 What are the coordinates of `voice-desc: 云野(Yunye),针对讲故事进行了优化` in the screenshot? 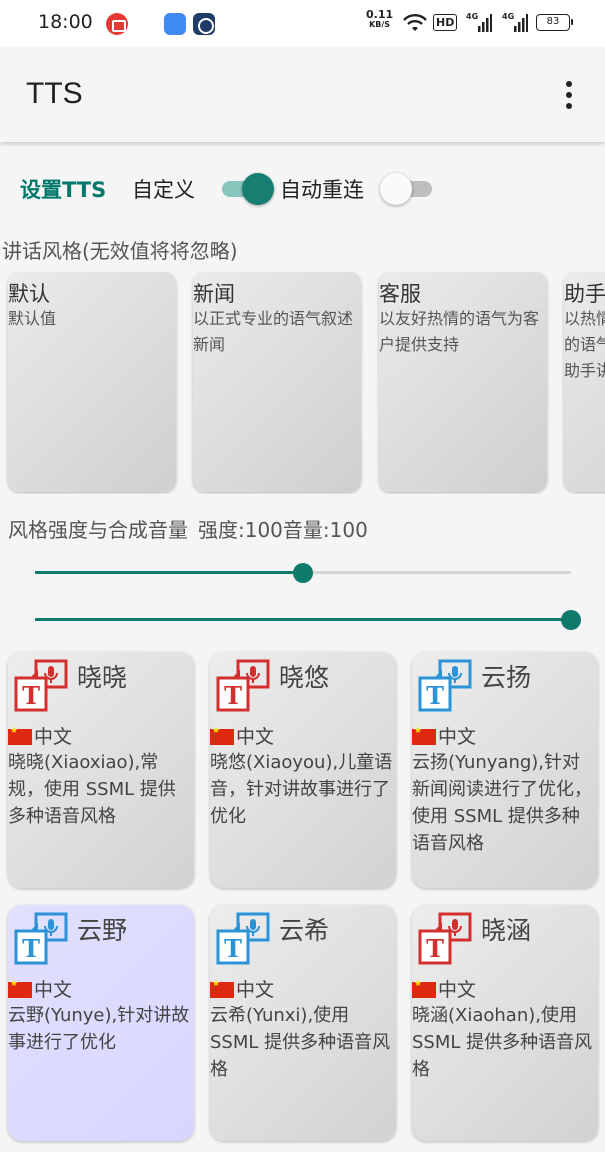 It's located at (99, 1029).